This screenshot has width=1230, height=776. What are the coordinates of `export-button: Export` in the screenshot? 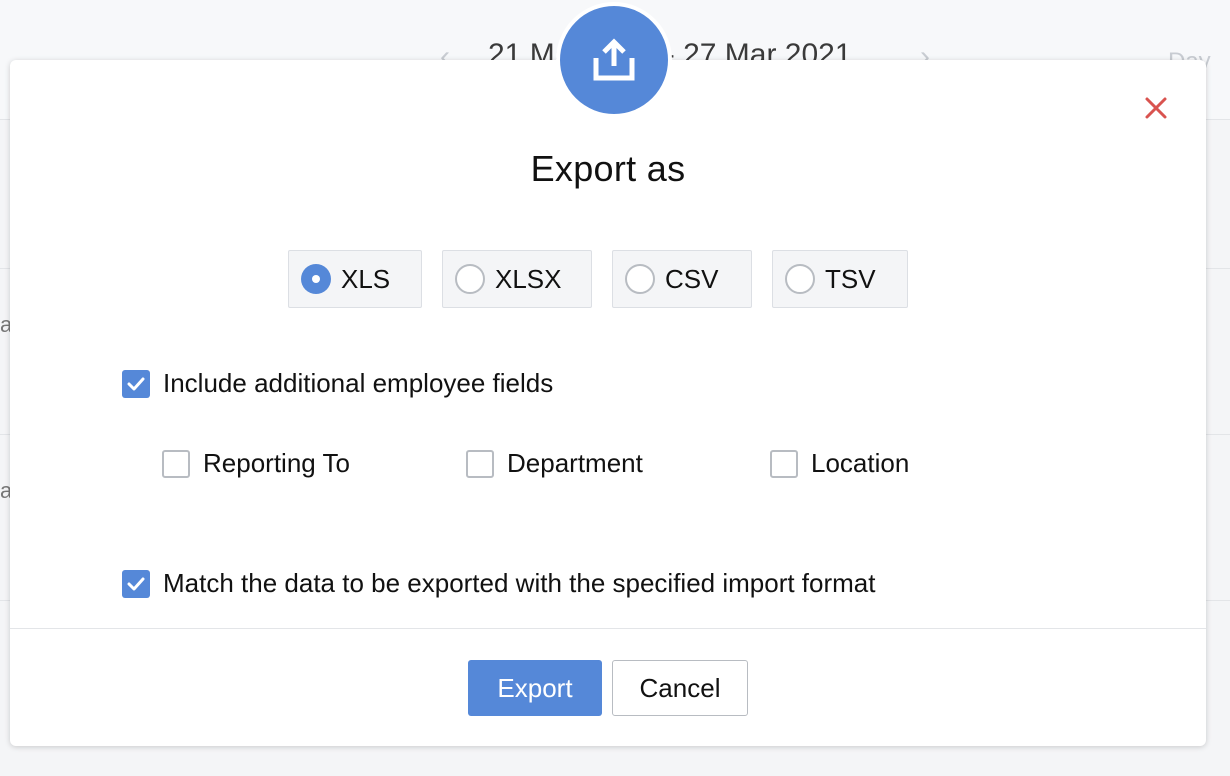 It's located at (535, 688).